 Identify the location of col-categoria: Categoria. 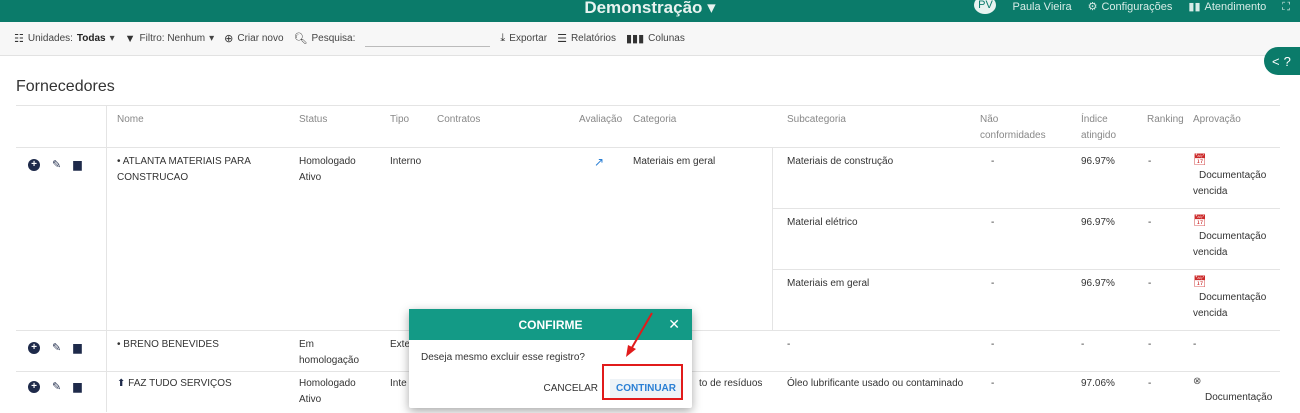
(654, 120).